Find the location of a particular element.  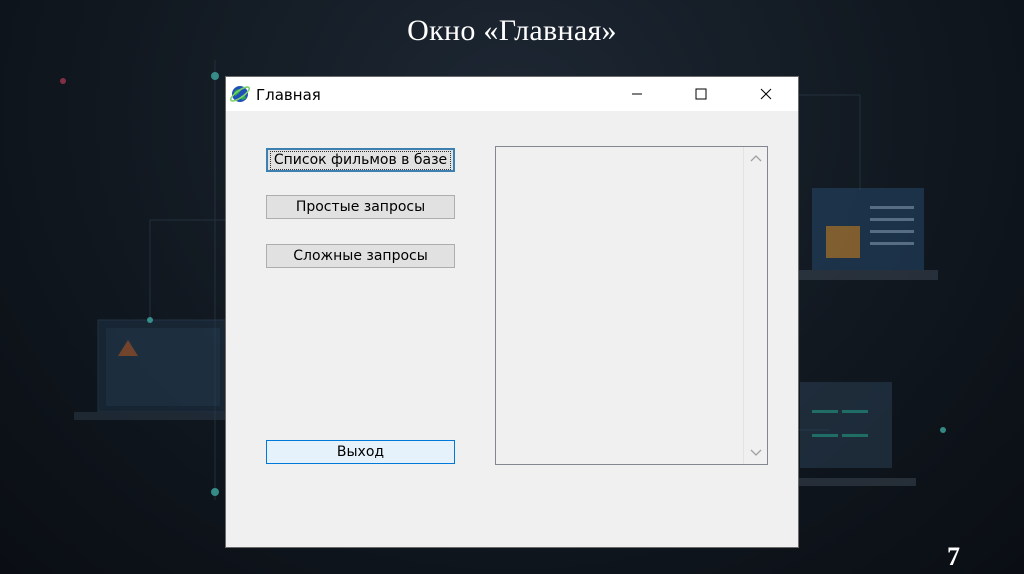

simple-queries-button: Простые запросы is located at coordinates (360, 207).